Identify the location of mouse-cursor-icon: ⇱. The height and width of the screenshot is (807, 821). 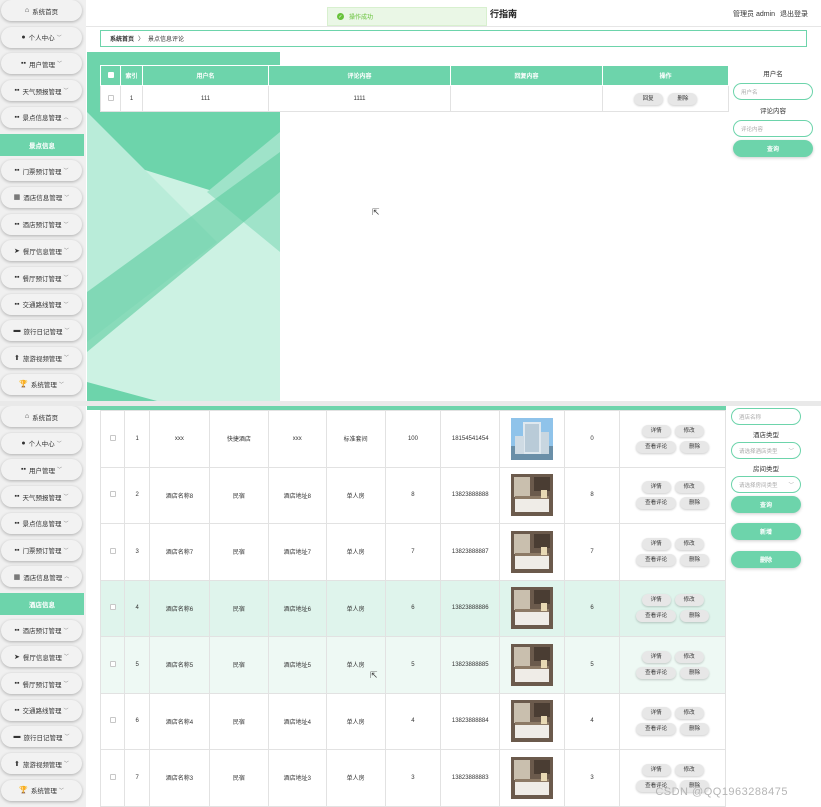
(374, 675).